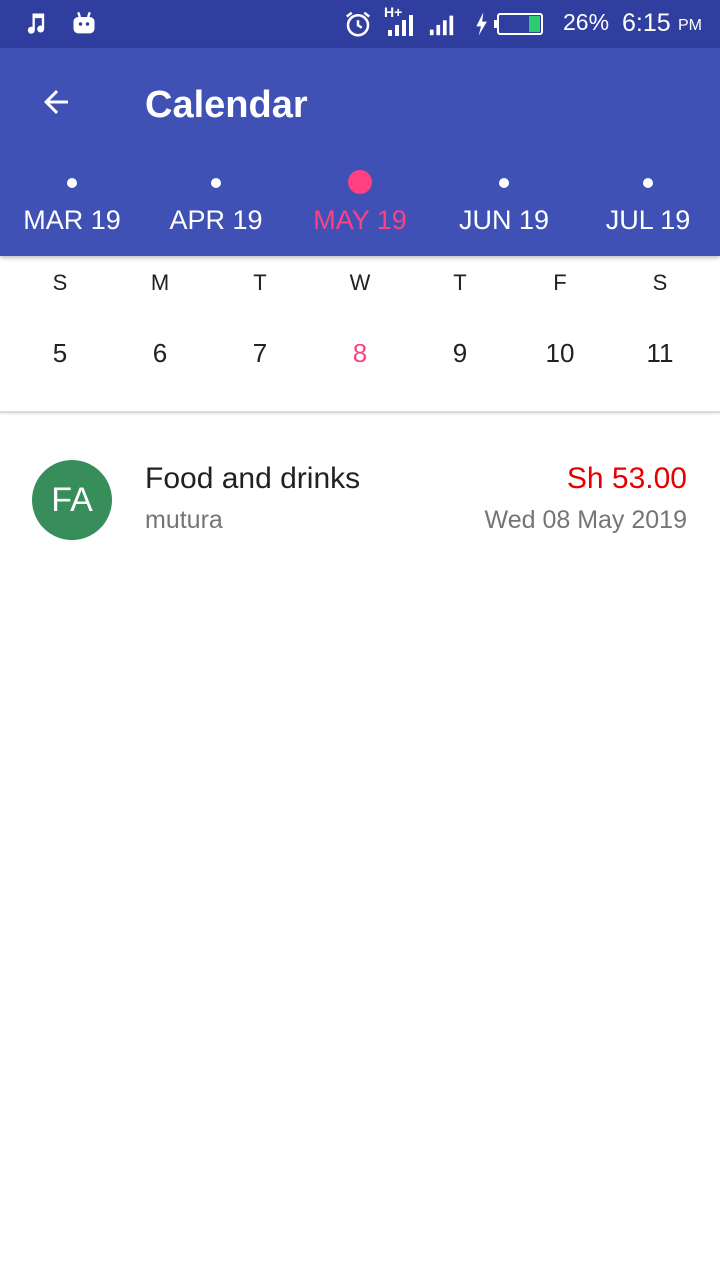 This screenshot has width=720, height=1280. What do you see at coordinates (36, 24) in the screenshot?
I see `music-note-icon` at bounding box center [36, 24].